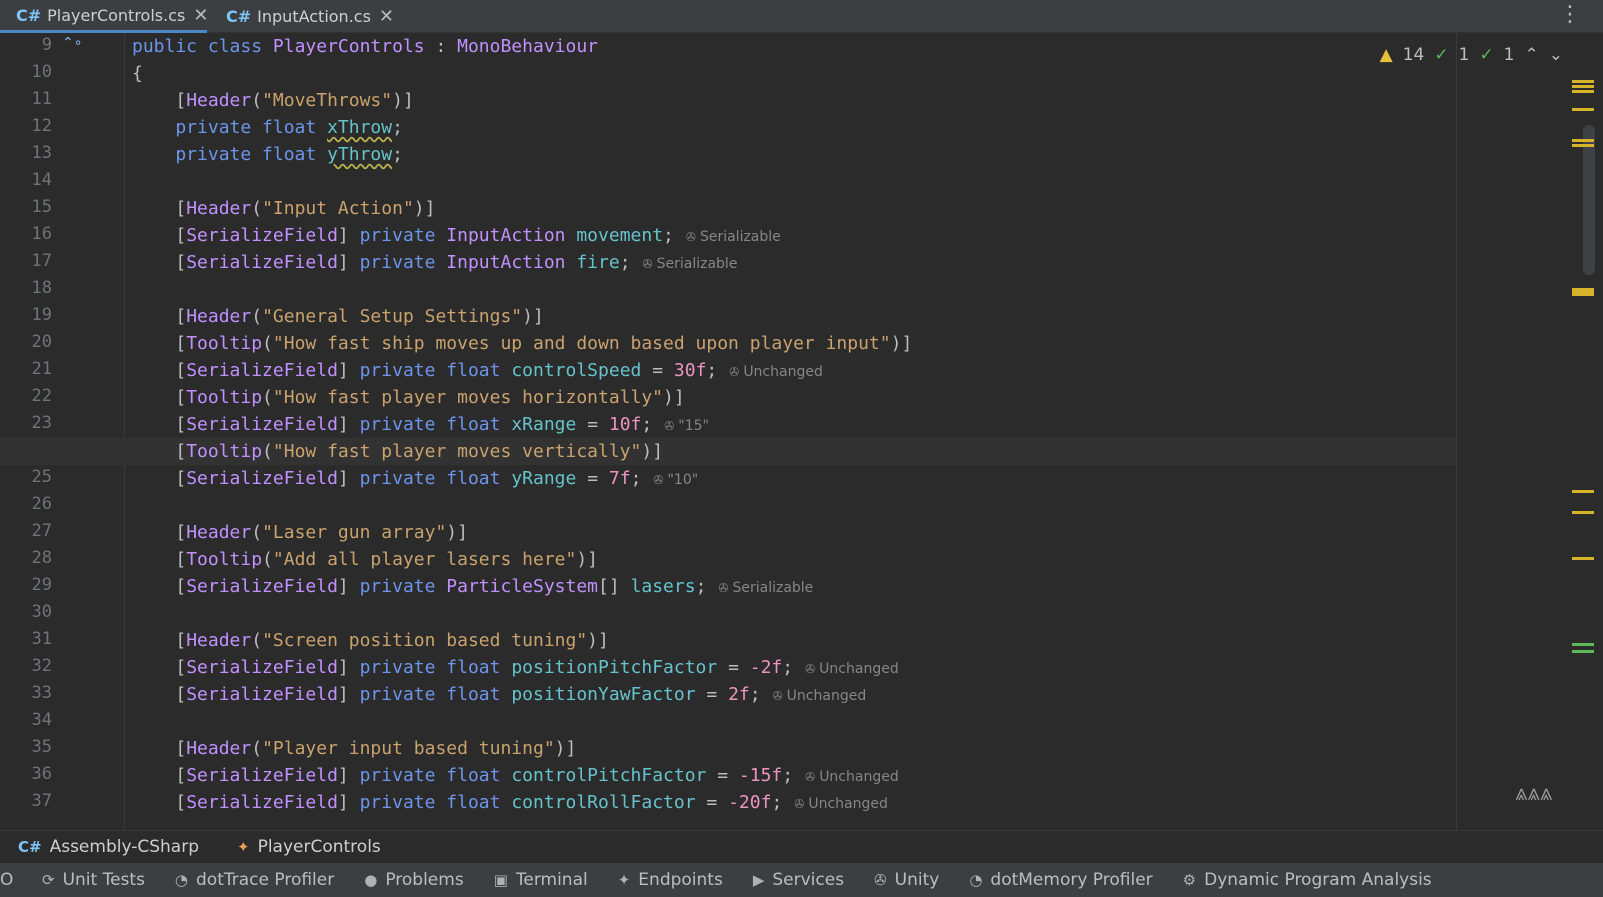  Describe the element at coordinates (783, 372) in the screenshot. I see `inlay-hint-text: Unchanged` at that location.